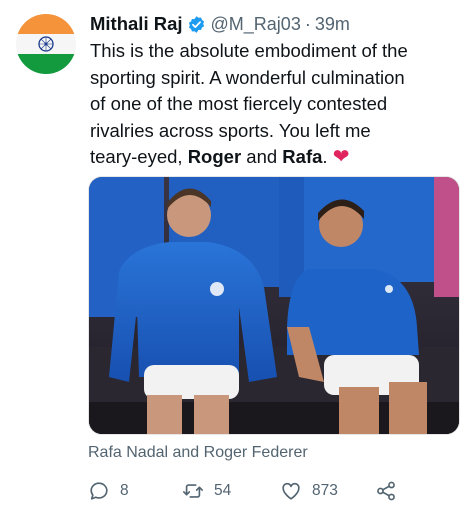 The width and height of the screenshot is (474, 509). Describe the element at coordinates (278, 491) in the screenshot. I see `tweet-action-bar: 8 54 873` at that location.